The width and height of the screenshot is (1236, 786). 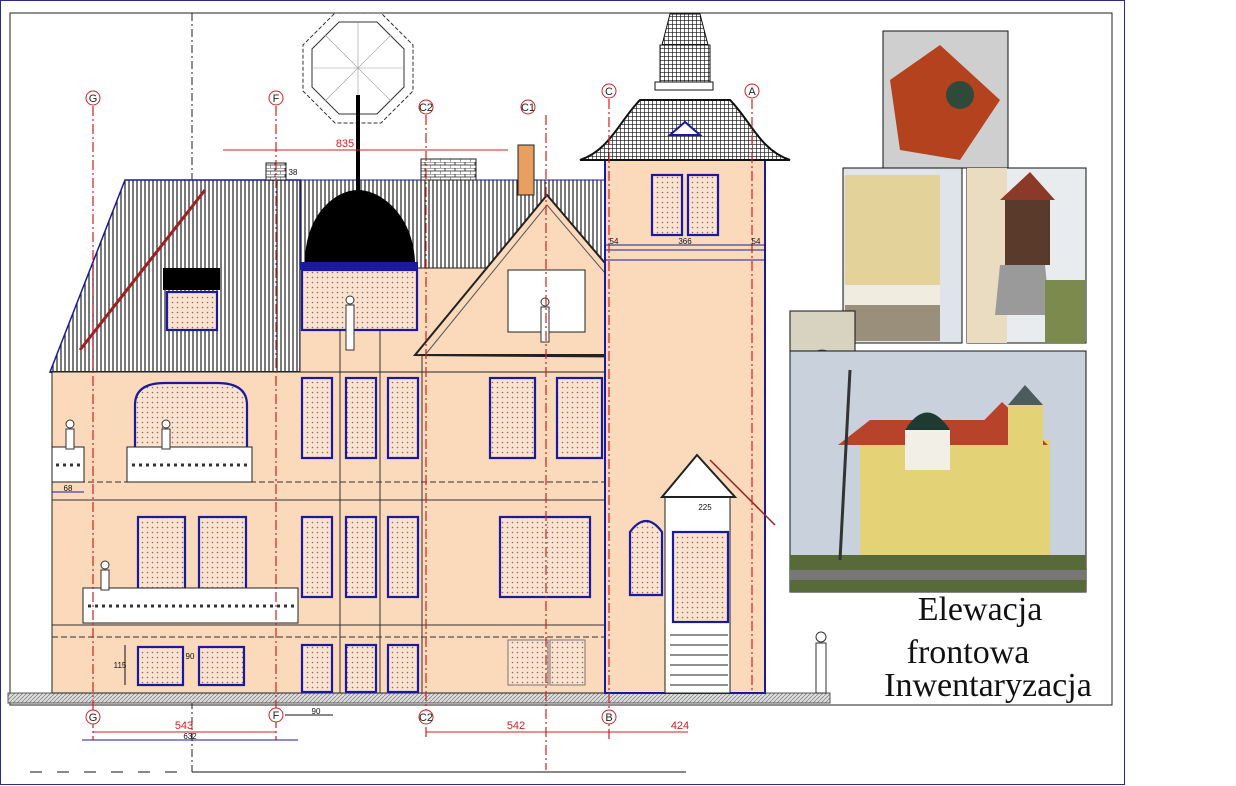 I want to click on dim-plinth-small: 90, so click(x=190, y=656).